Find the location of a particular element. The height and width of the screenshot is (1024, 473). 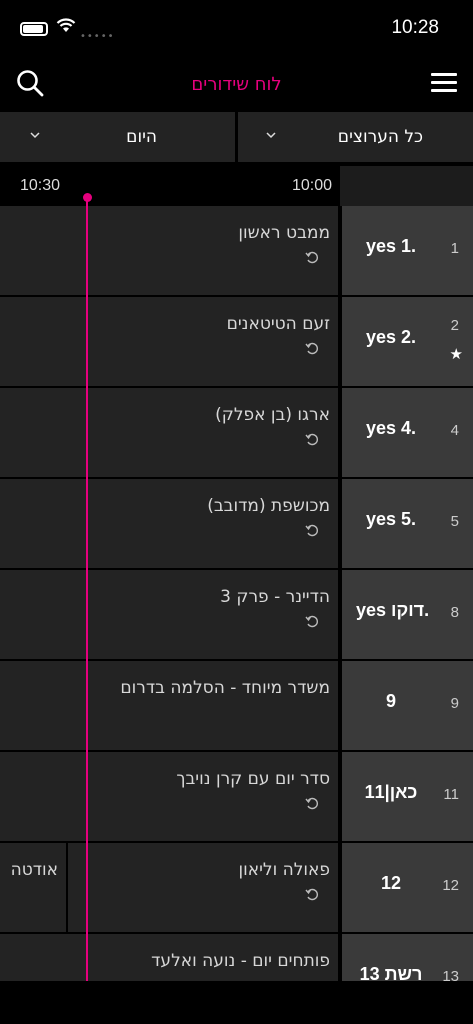

channel-logo: yes דוקו. is located at coordinates (393, 610).